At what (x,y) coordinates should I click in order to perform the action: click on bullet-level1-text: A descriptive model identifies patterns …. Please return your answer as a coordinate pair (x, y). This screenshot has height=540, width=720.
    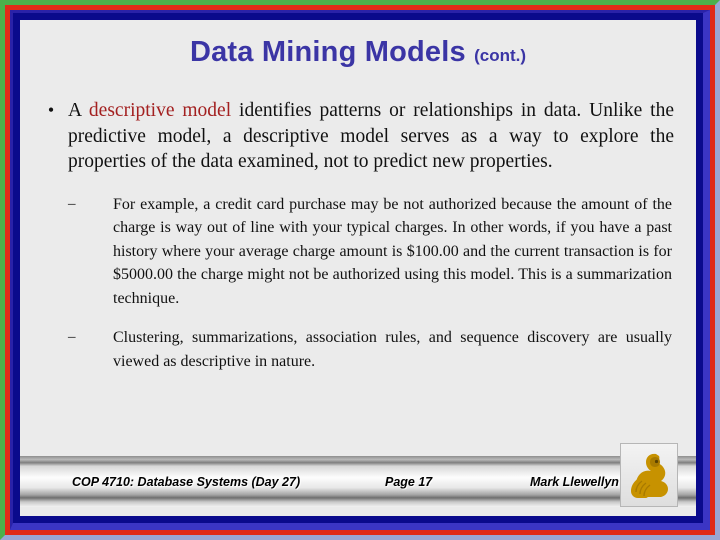
    Looking at the image, I should click on (374, 136).